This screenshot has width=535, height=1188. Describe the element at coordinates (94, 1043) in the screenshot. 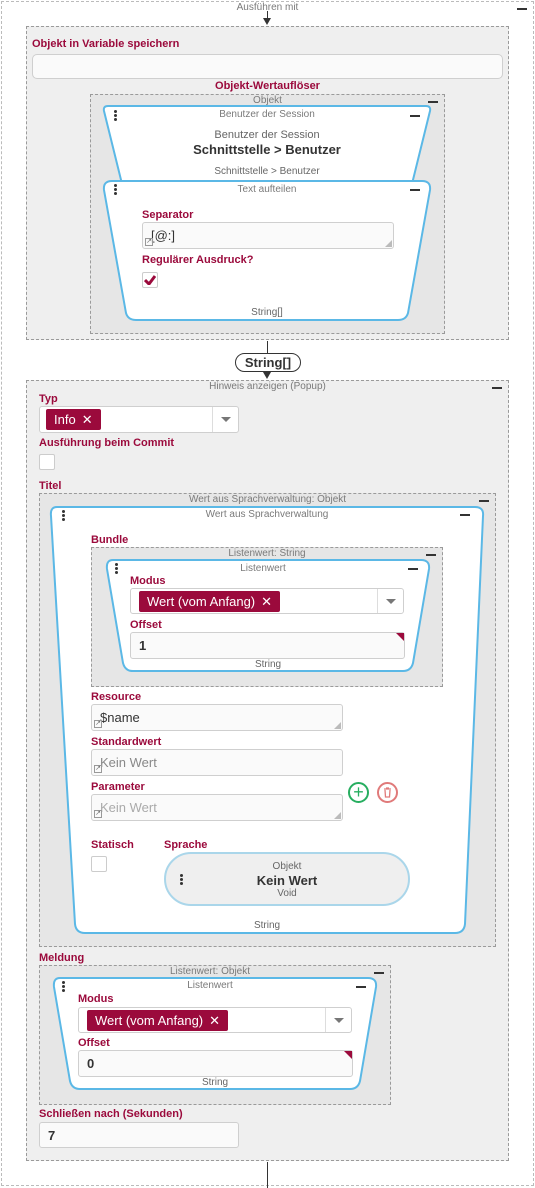

I see `meldung-offset-label: Offset` at that location.